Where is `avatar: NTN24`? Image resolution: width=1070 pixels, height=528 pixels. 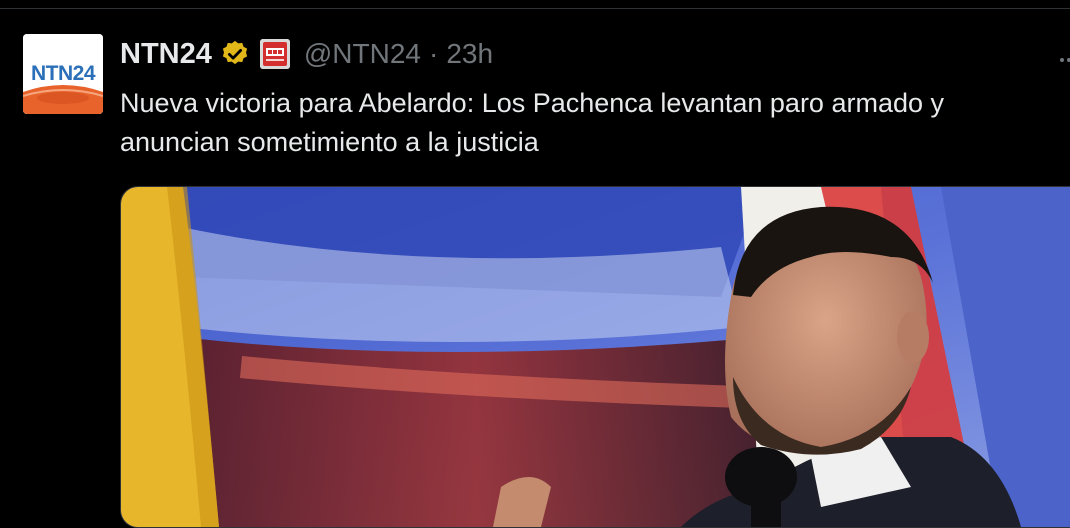
avatar: NTN24 is located at coordinates (63, 74).